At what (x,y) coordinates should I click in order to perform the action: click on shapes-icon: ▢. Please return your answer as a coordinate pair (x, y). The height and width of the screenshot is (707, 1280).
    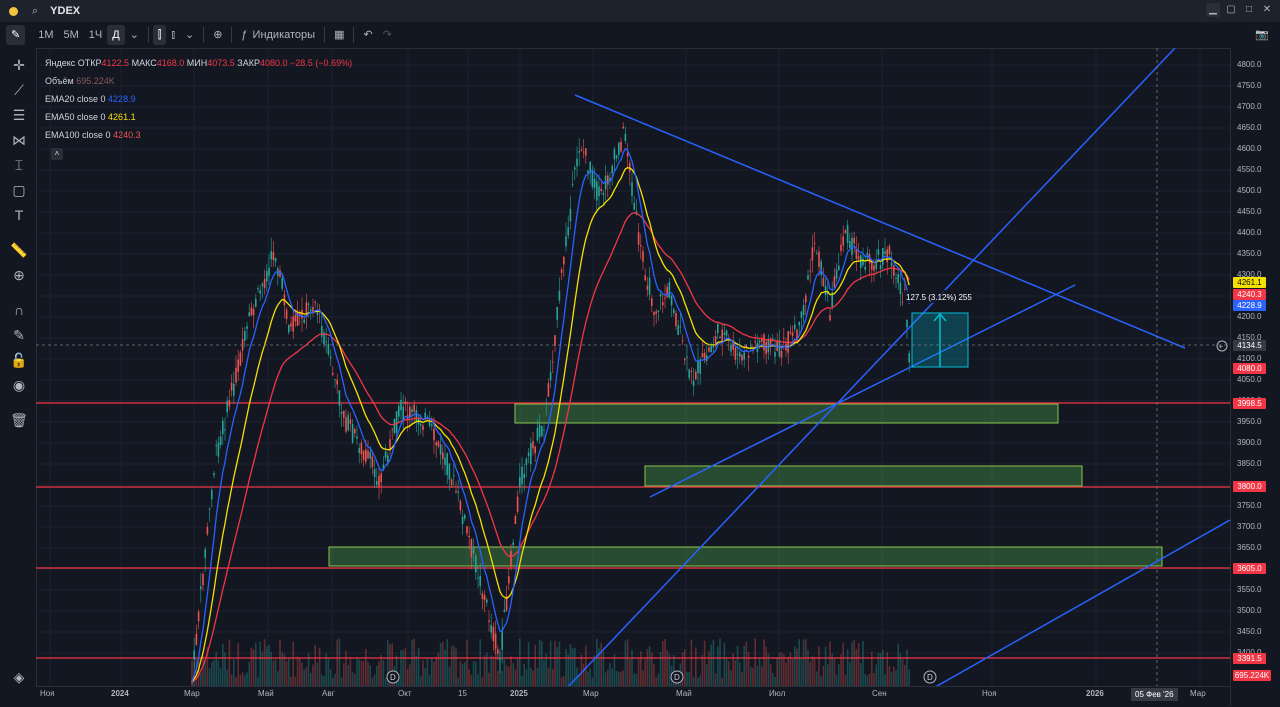
    Looking at the image, I should click on (19, 190).